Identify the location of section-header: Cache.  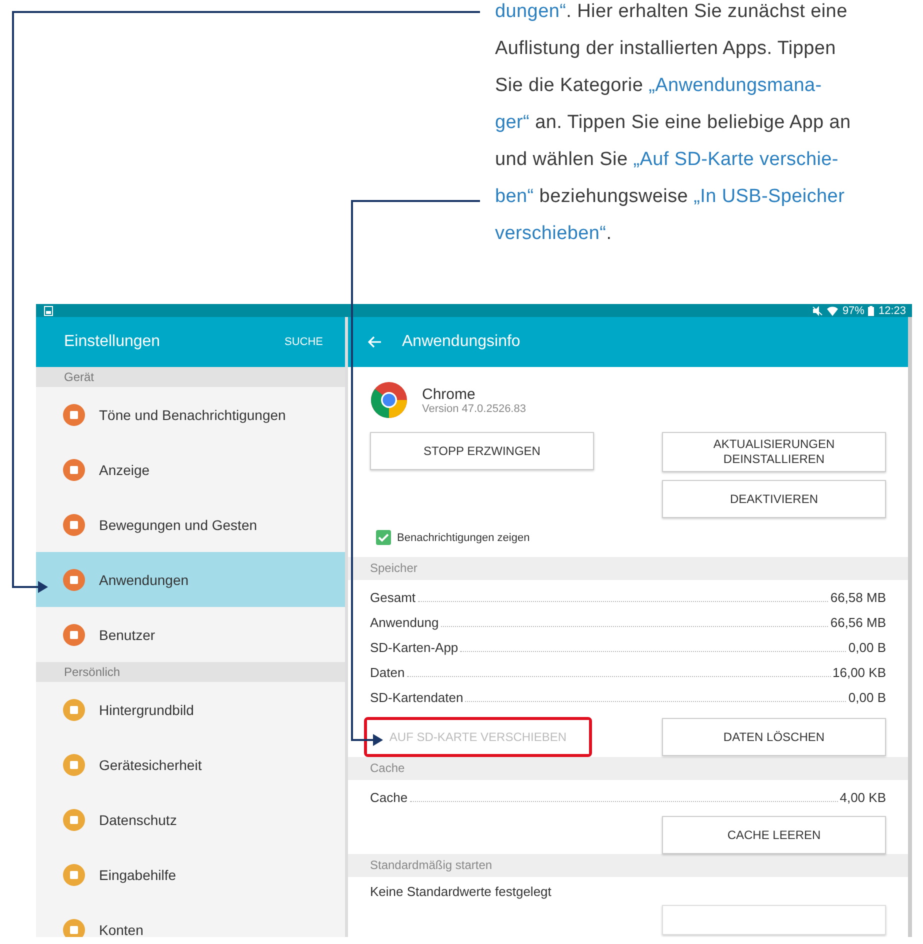
(628, 768).